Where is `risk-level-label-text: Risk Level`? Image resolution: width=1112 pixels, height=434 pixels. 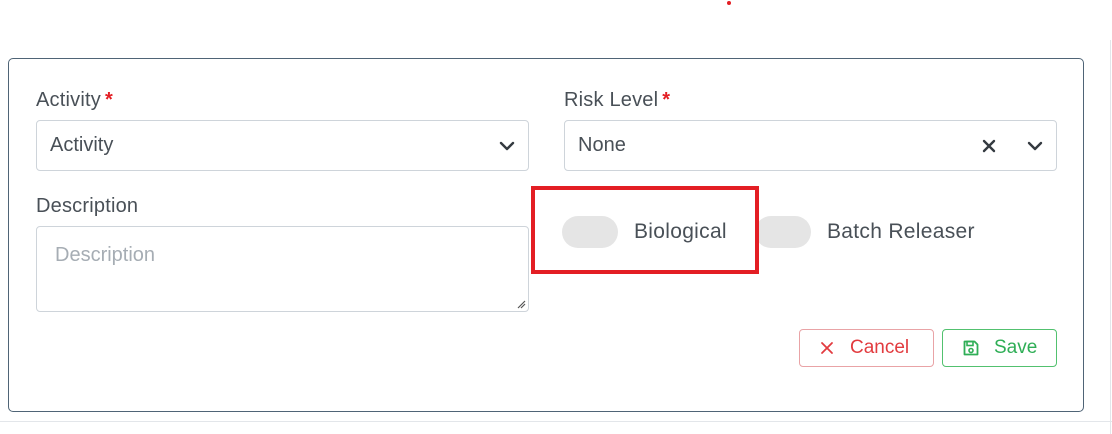 risk-level-label-text: Risk Level is located at coordinates (611, 100).